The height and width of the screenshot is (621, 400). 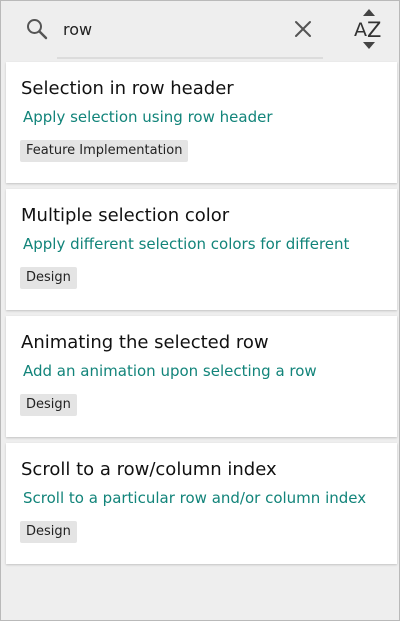 I want to click on sort-letter-z: Z, so click(x=374, y=30).